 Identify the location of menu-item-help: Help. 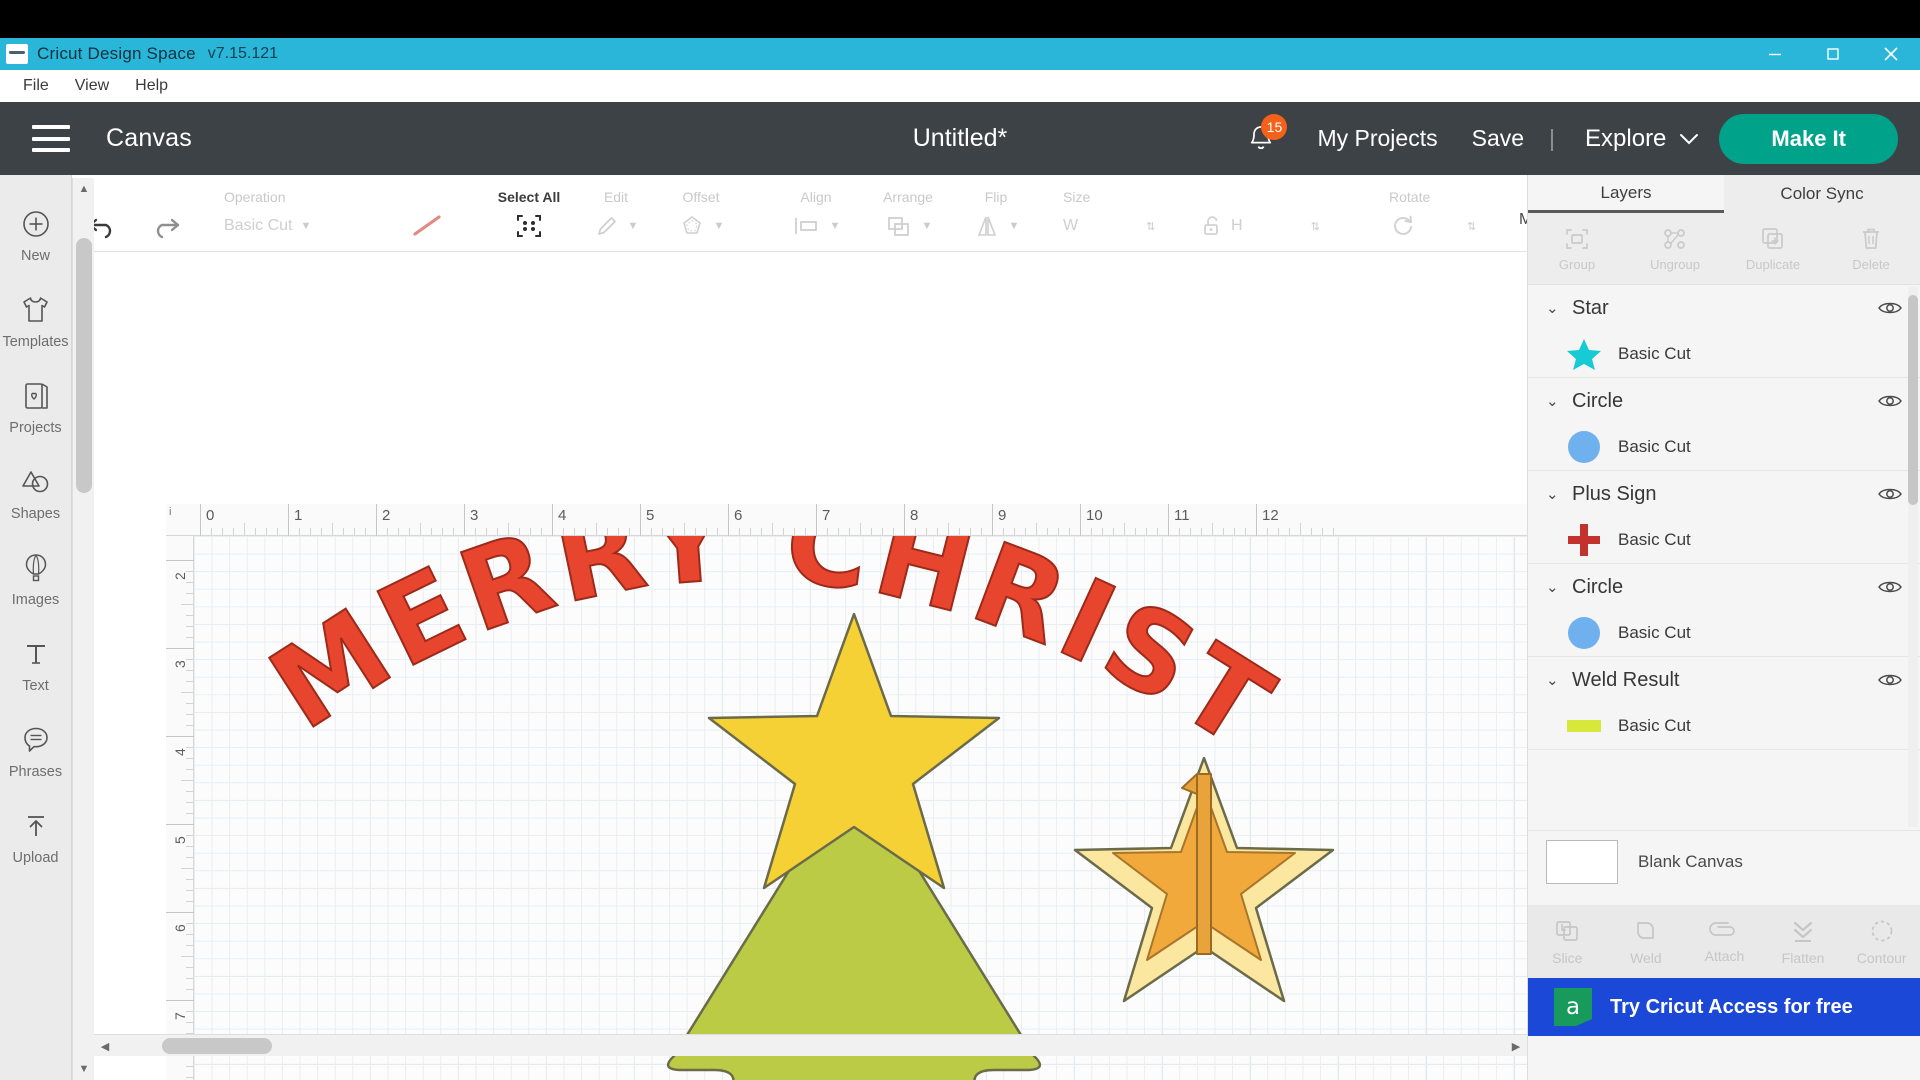
(151, 86).